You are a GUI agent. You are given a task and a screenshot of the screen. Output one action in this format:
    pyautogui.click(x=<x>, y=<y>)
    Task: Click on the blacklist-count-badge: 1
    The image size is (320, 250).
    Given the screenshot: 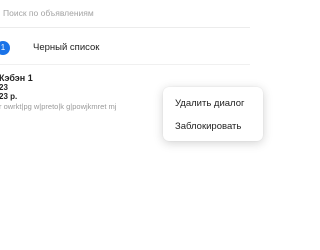 What is the action you would take?
    pyautogui.click(x=5, y=48)
    